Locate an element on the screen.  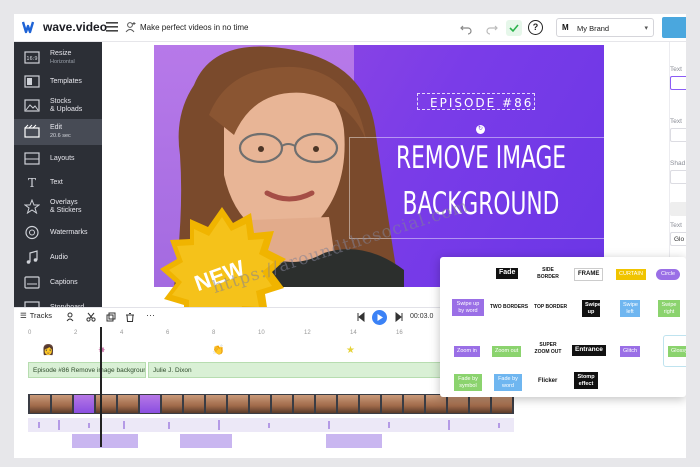
animation-option: Fade is located at coordinates (507, 273).